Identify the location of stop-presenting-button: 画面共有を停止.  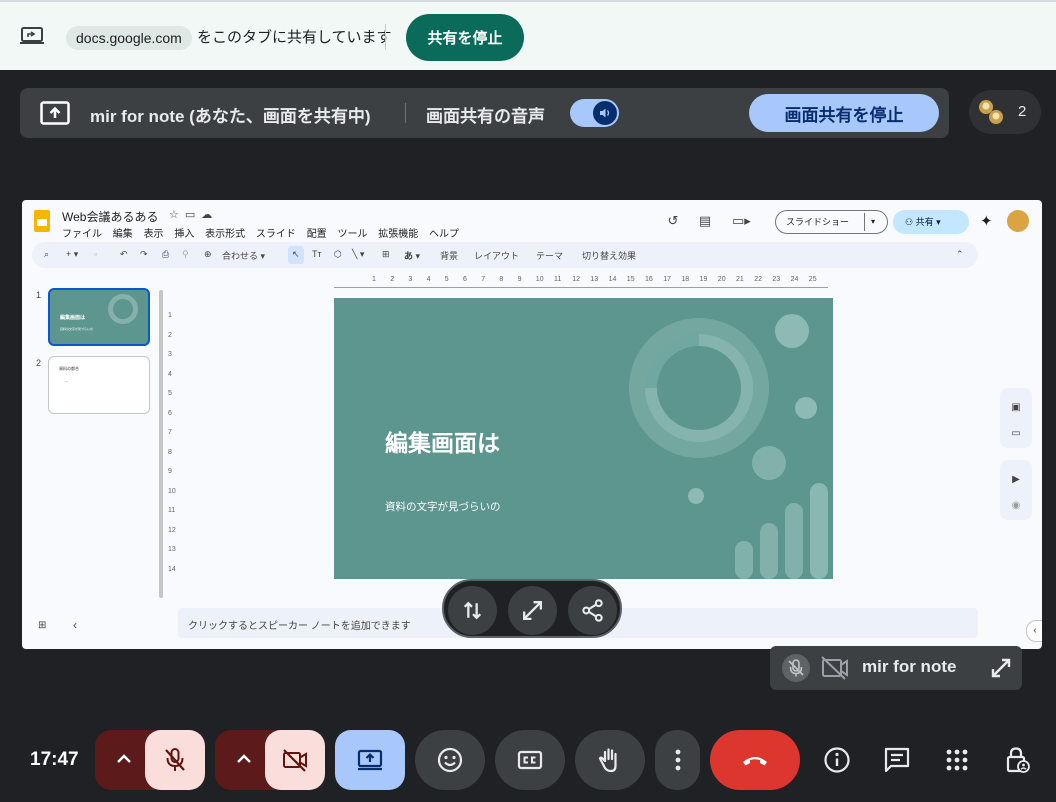
(844, 113).